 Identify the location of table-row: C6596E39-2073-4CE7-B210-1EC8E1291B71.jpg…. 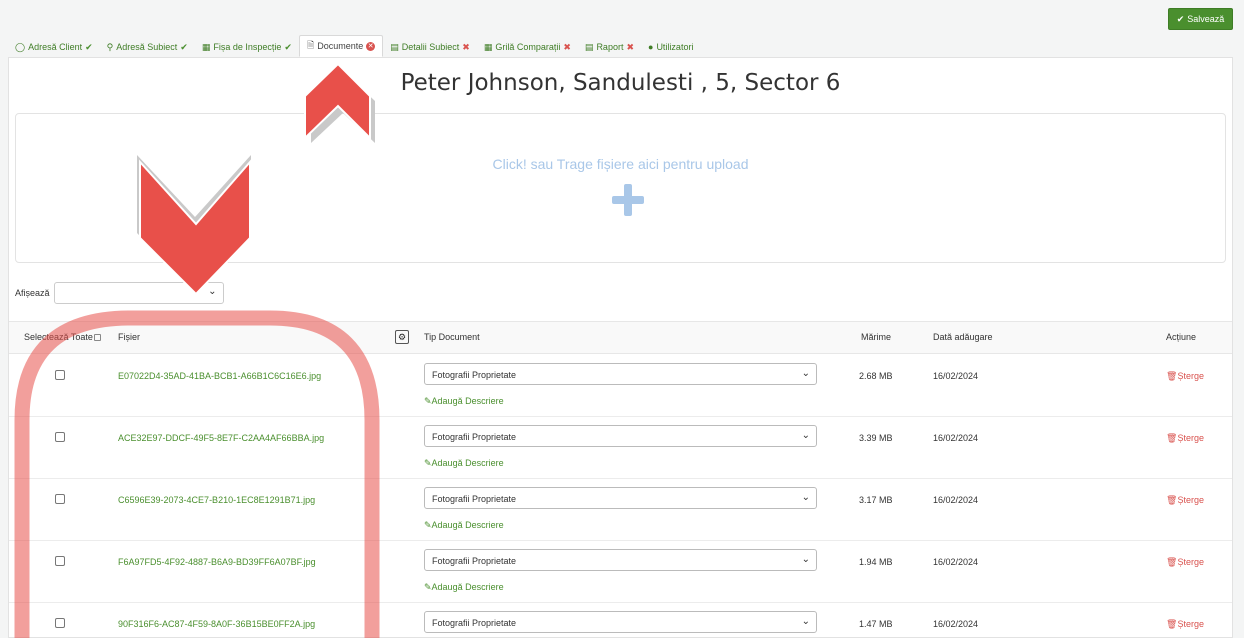
(620, 510).